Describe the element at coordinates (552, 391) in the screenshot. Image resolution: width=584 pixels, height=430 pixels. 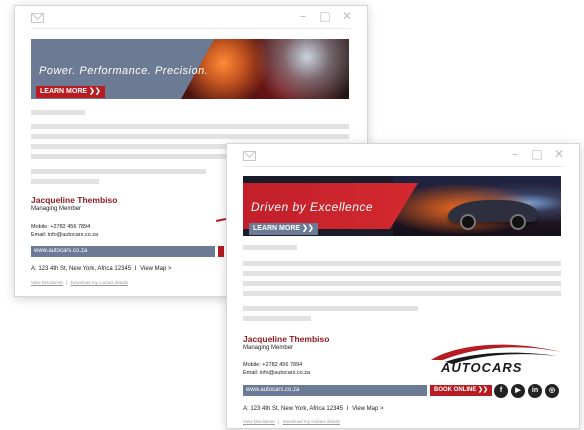
I see `instagram-icon: ◎` at that location.